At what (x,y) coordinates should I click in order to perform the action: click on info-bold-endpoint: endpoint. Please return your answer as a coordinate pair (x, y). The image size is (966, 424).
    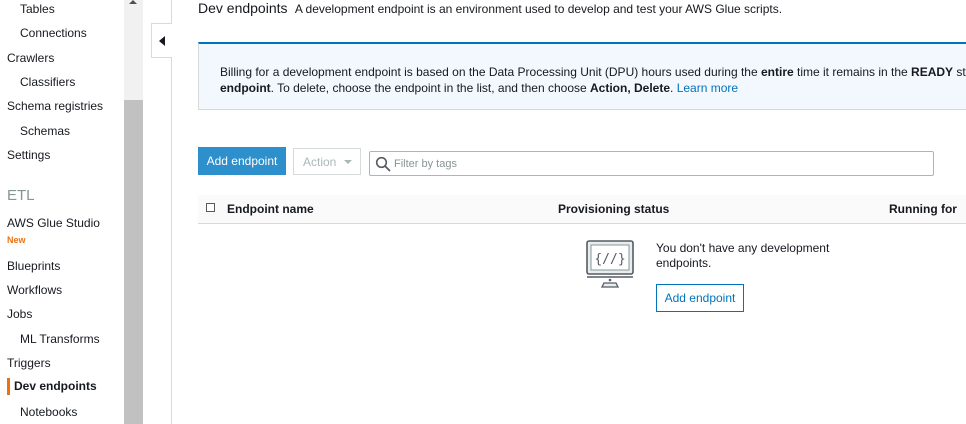
    Looking at the image, I should click on (245, 88).